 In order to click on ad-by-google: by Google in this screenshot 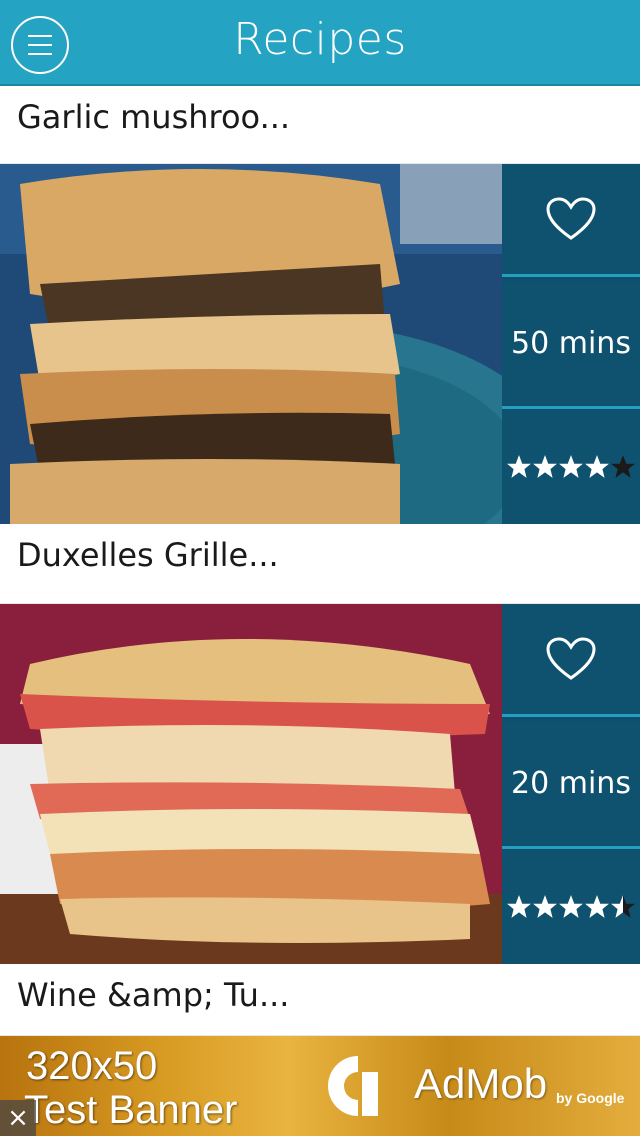, I will do `click(590, 1098)`.